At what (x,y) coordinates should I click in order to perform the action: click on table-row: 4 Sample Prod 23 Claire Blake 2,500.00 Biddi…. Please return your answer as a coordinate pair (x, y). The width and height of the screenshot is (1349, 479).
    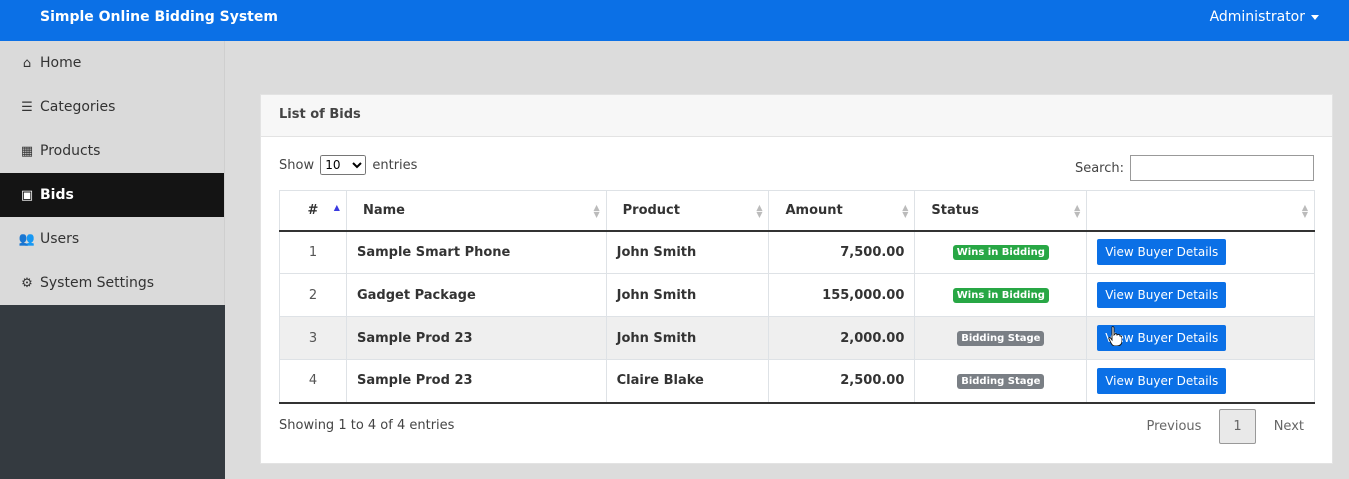
    Looking at the image, I should click on (797, 381).